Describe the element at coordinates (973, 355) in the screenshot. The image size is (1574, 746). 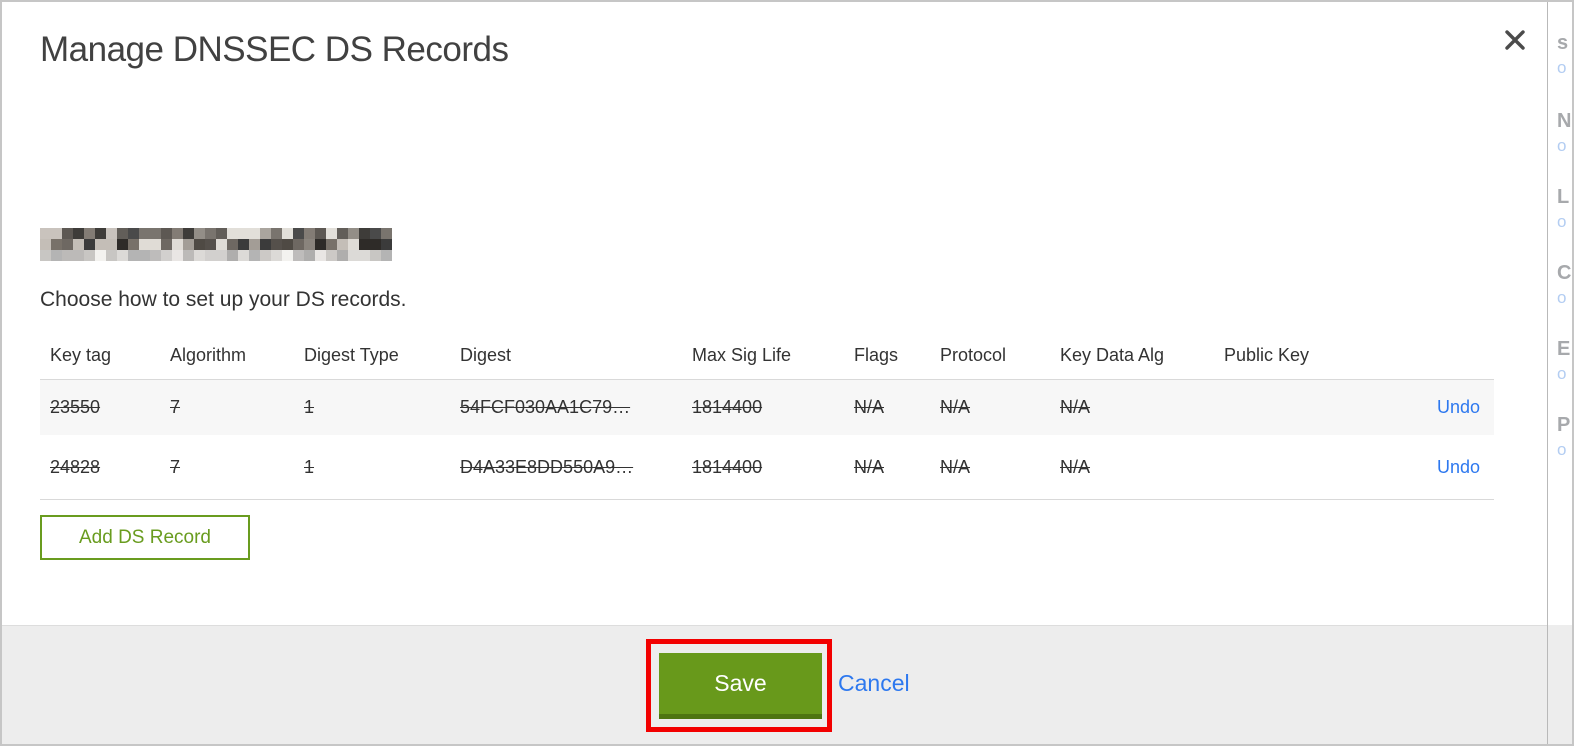
I see `header-protocol: Protocol` at that location.